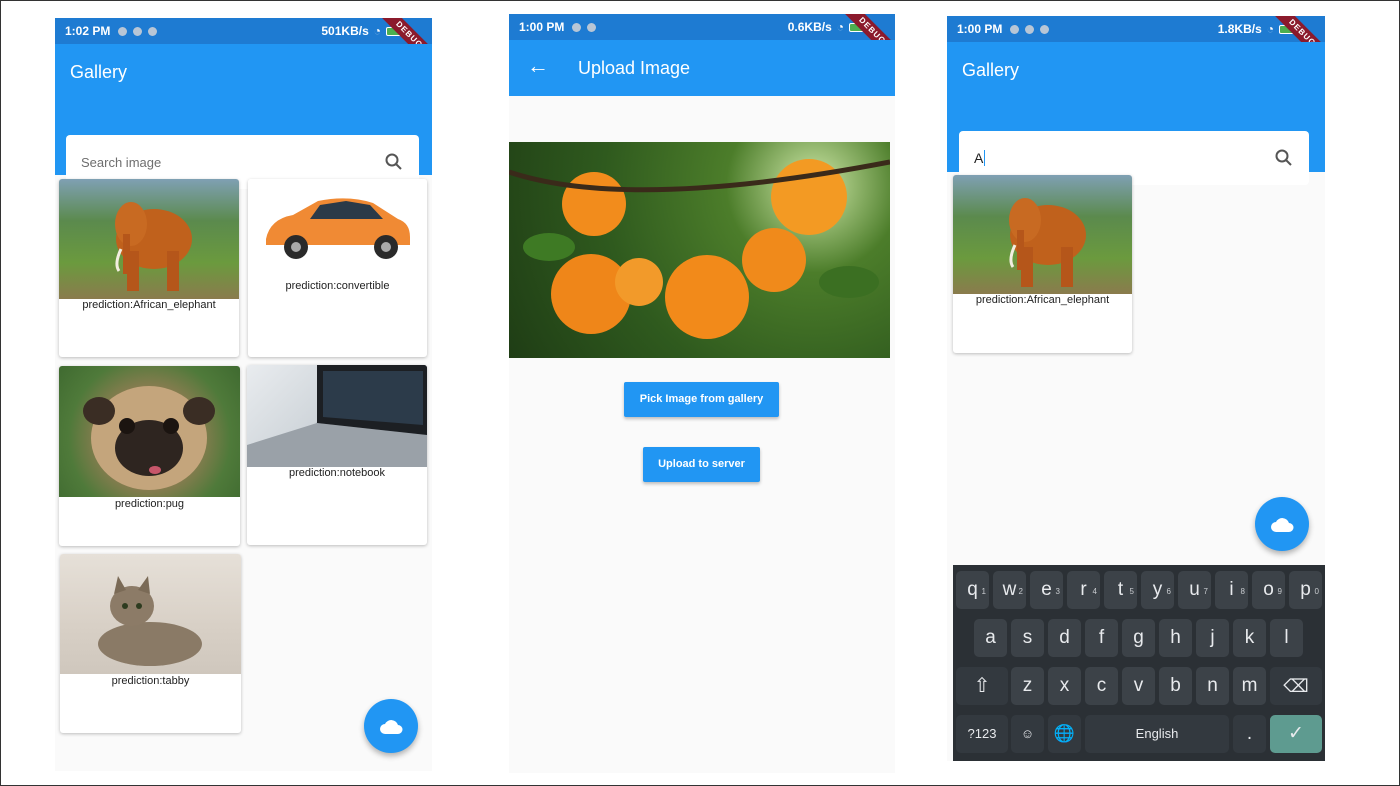  What do you see at coordinates (980, 158) in the screenshot?
I see `search-value: A` at bounding box center [980, 158].